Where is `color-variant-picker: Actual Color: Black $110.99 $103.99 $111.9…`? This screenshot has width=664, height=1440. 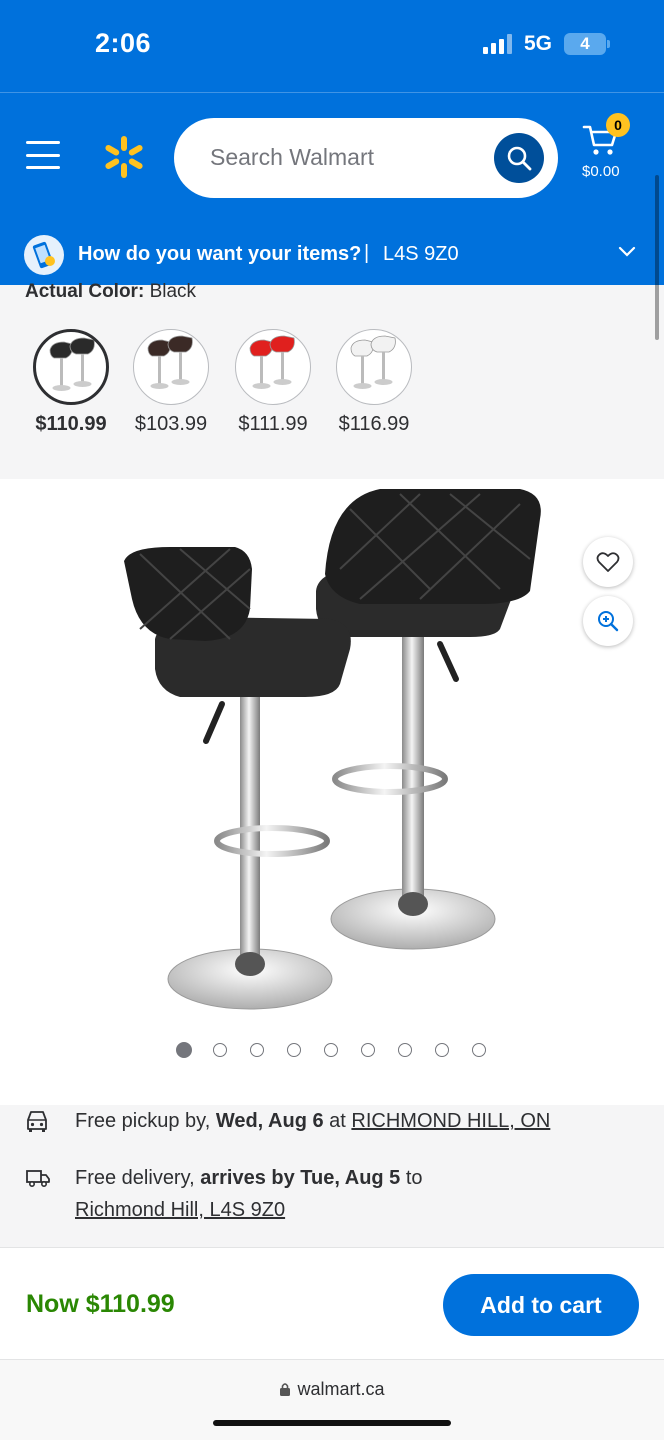 color-variant-picker: Actual Color: Black $110.99 $103.99 $111.9… is located at coordinates (332, 380).